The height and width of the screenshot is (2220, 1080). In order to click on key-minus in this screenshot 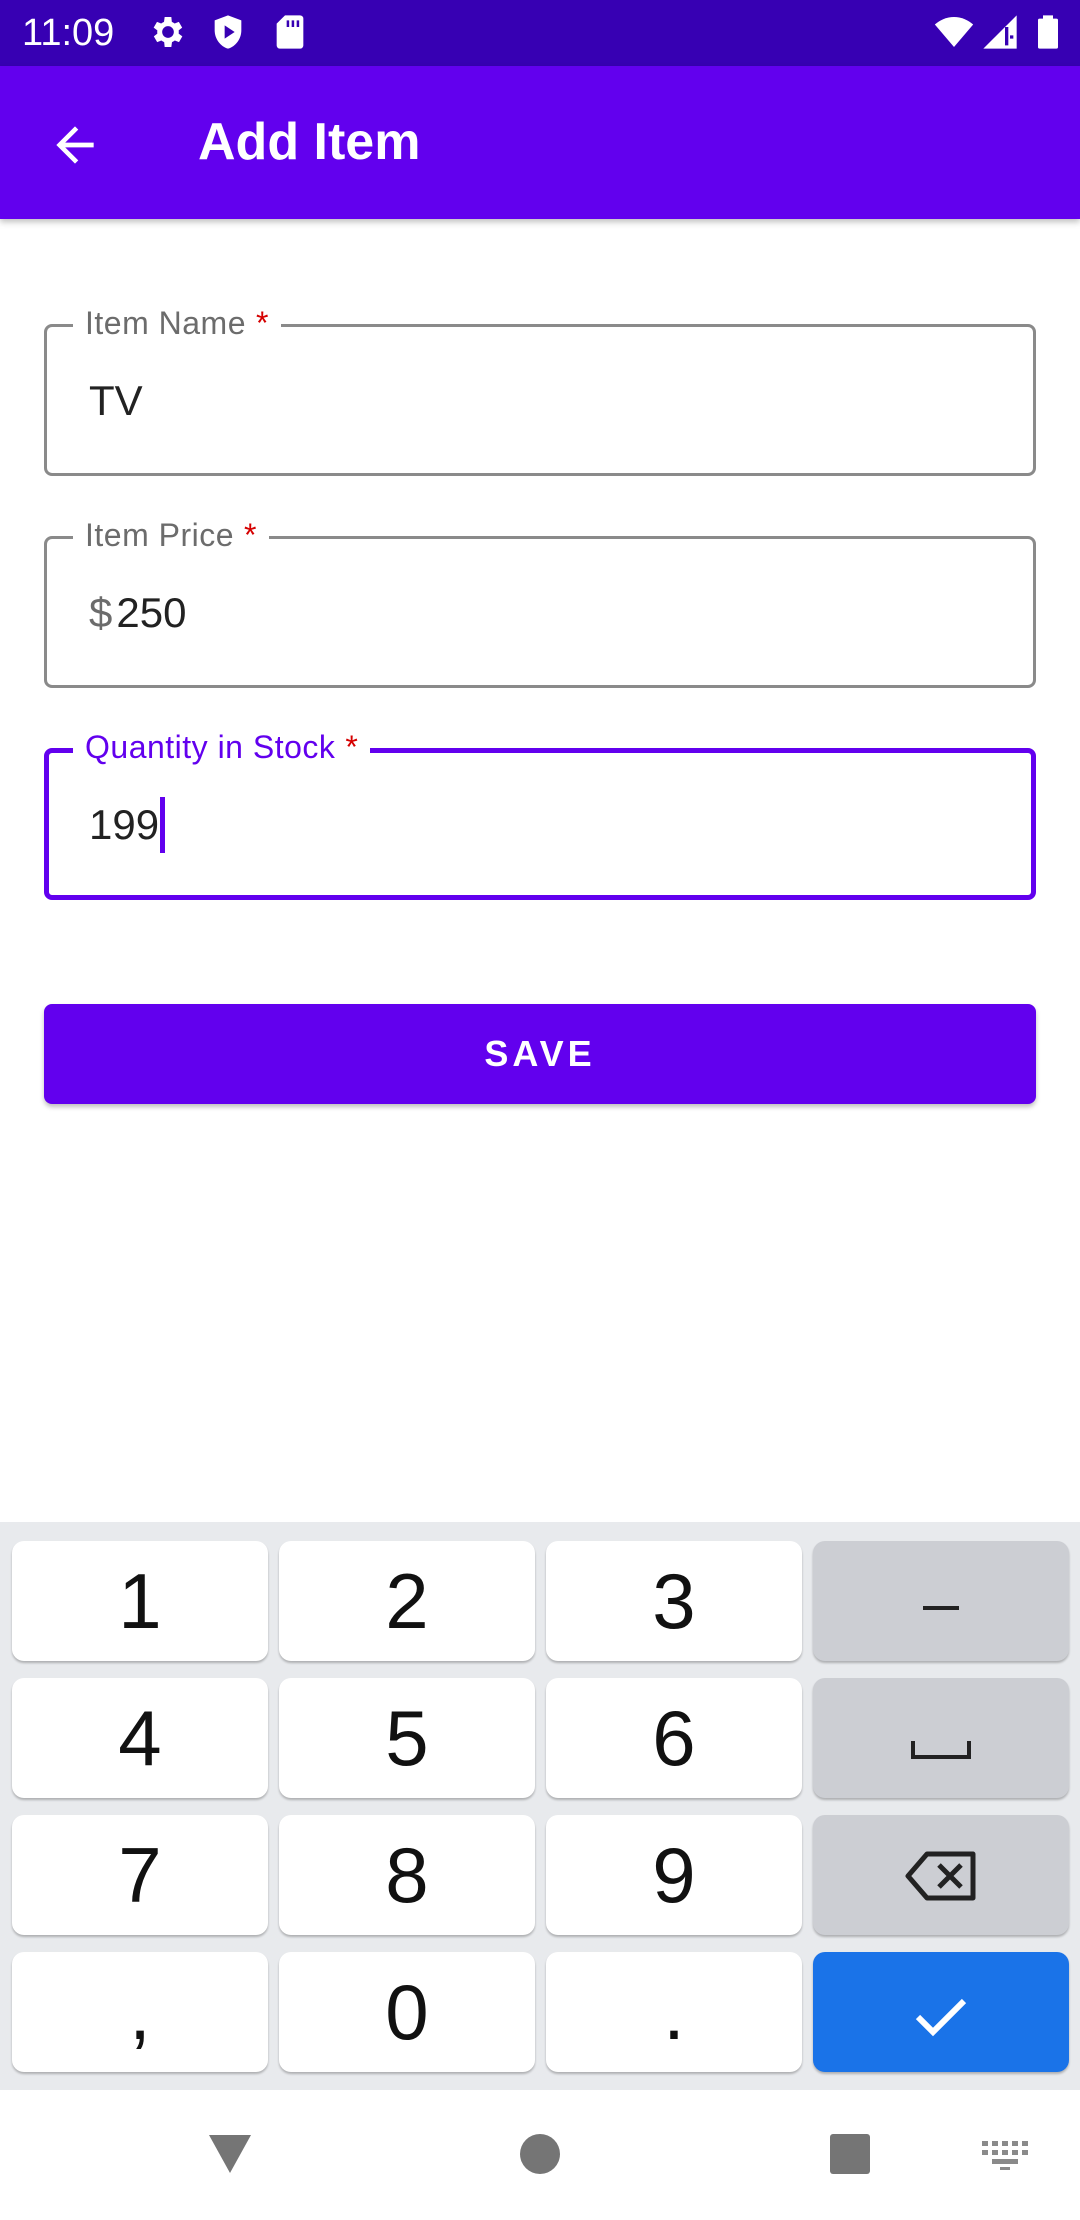, I will do `click(941, 1601)`.